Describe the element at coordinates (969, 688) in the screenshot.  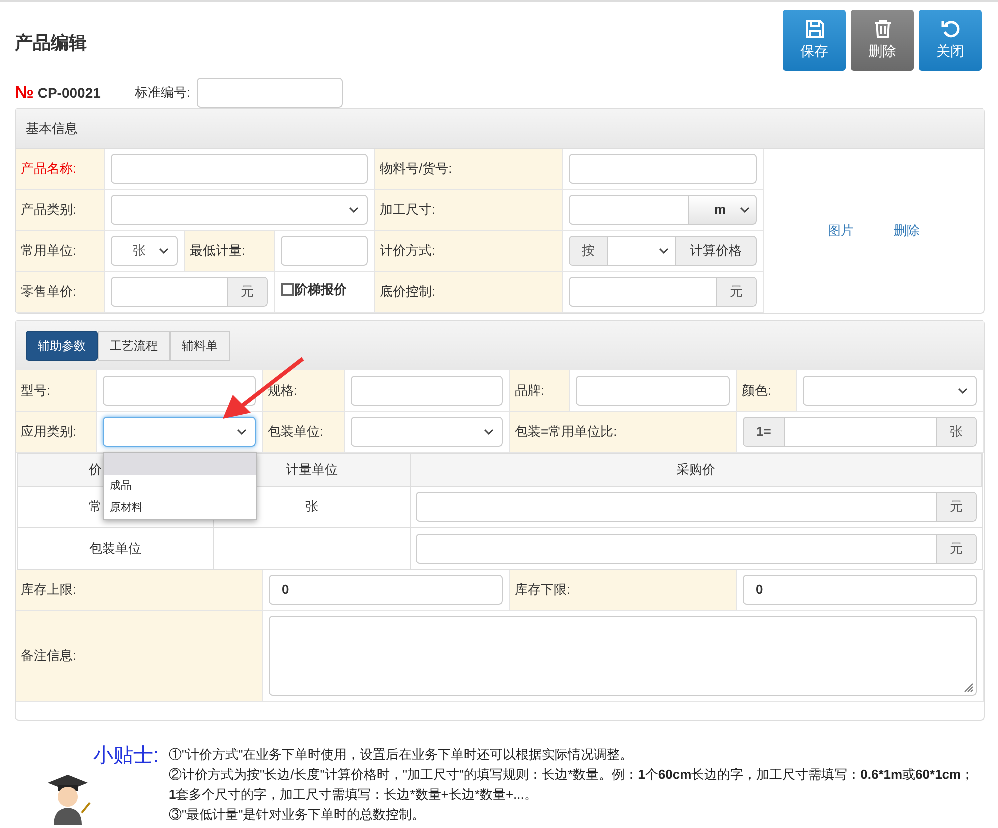
I see `resize-handle-icon` at that location.